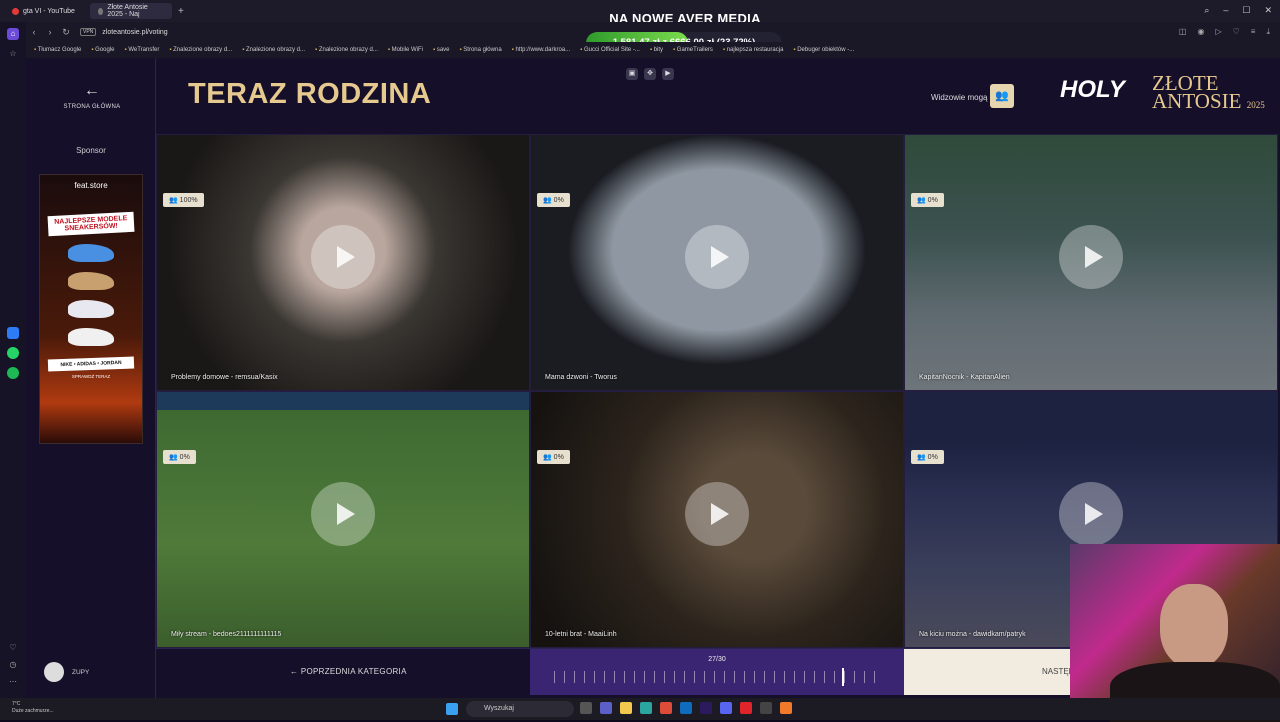 This screenshot has height=722, width=1280. What do you see at coordinates (88, 32) in the screenshot?
I see `vpn-badge: VPN` at bounding box center [88, 32].